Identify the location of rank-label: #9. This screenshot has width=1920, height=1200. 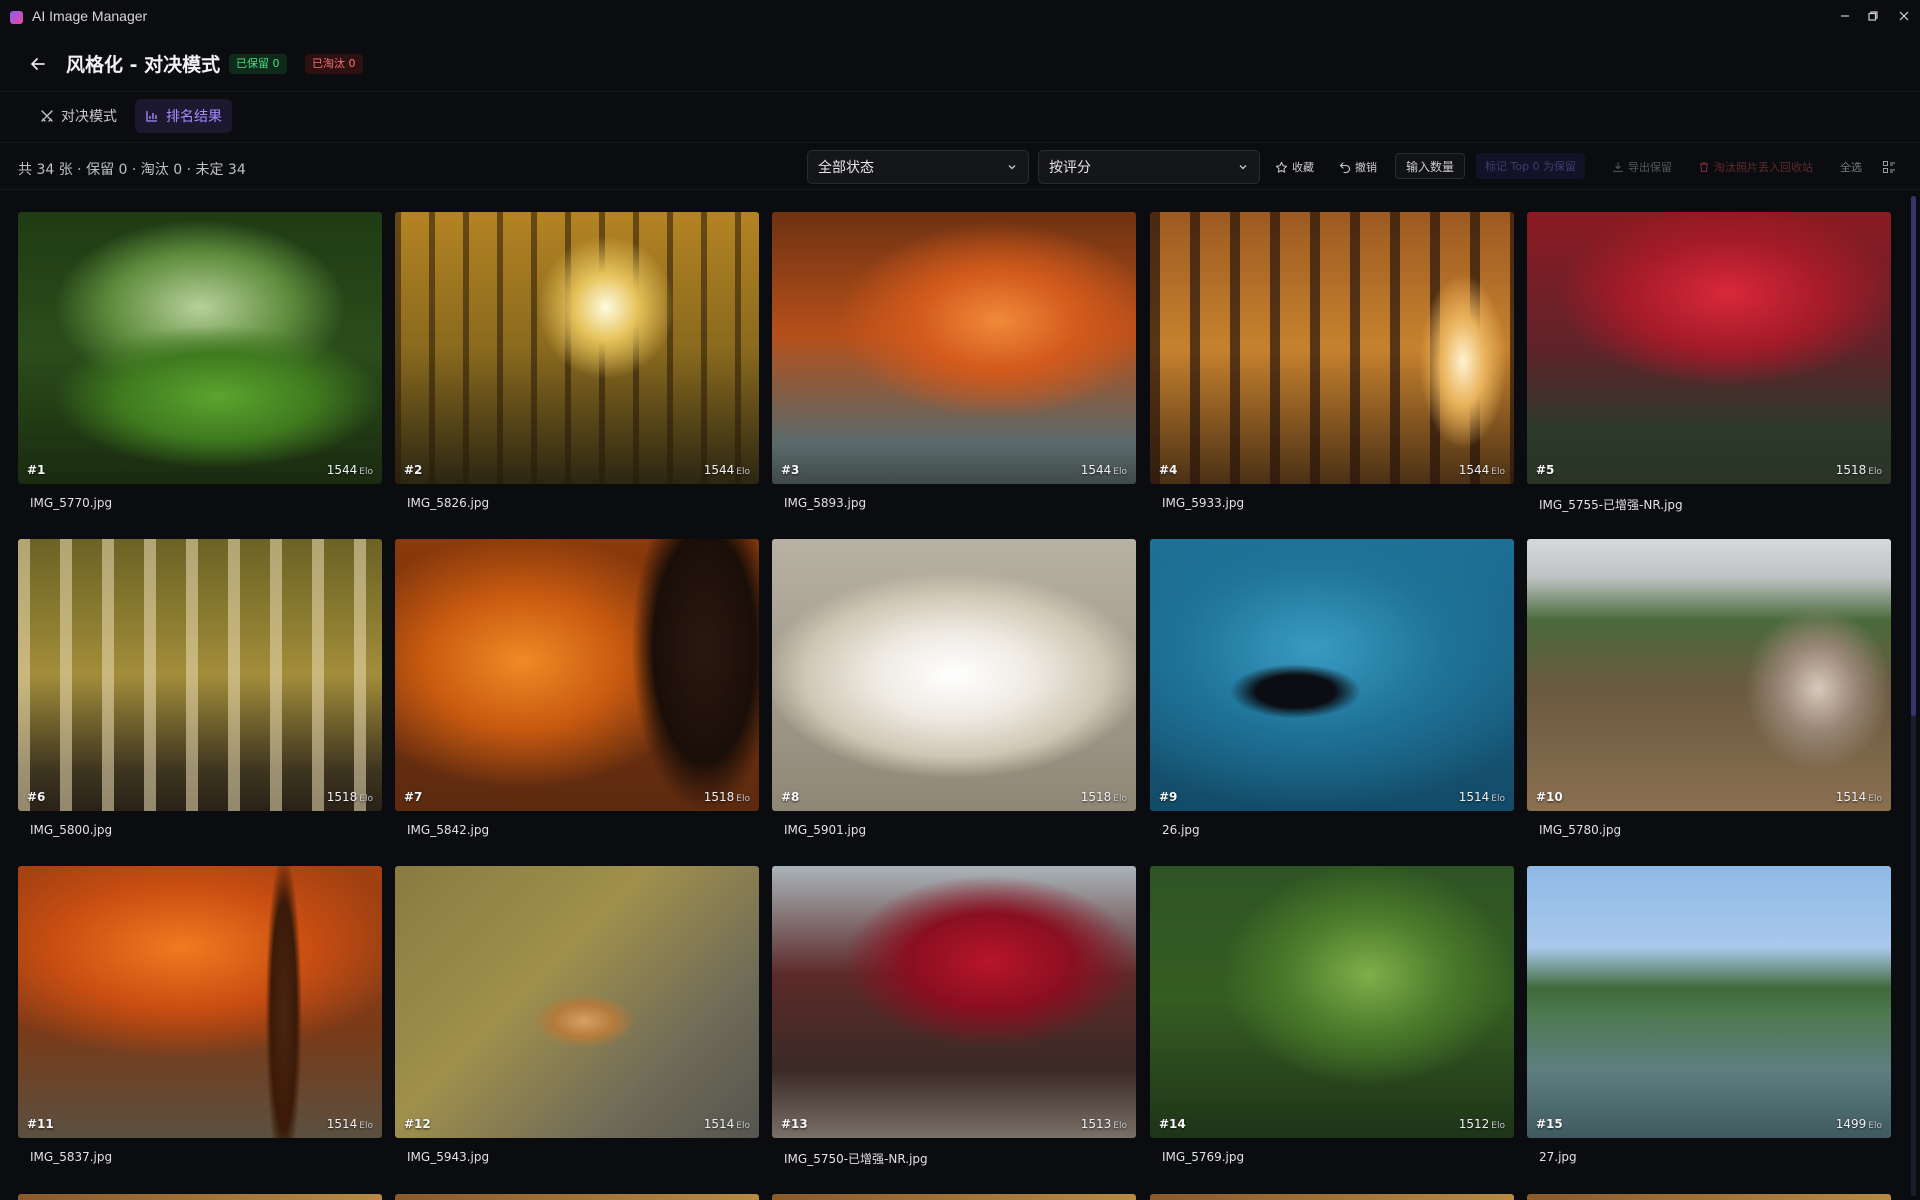
(1168, 797).